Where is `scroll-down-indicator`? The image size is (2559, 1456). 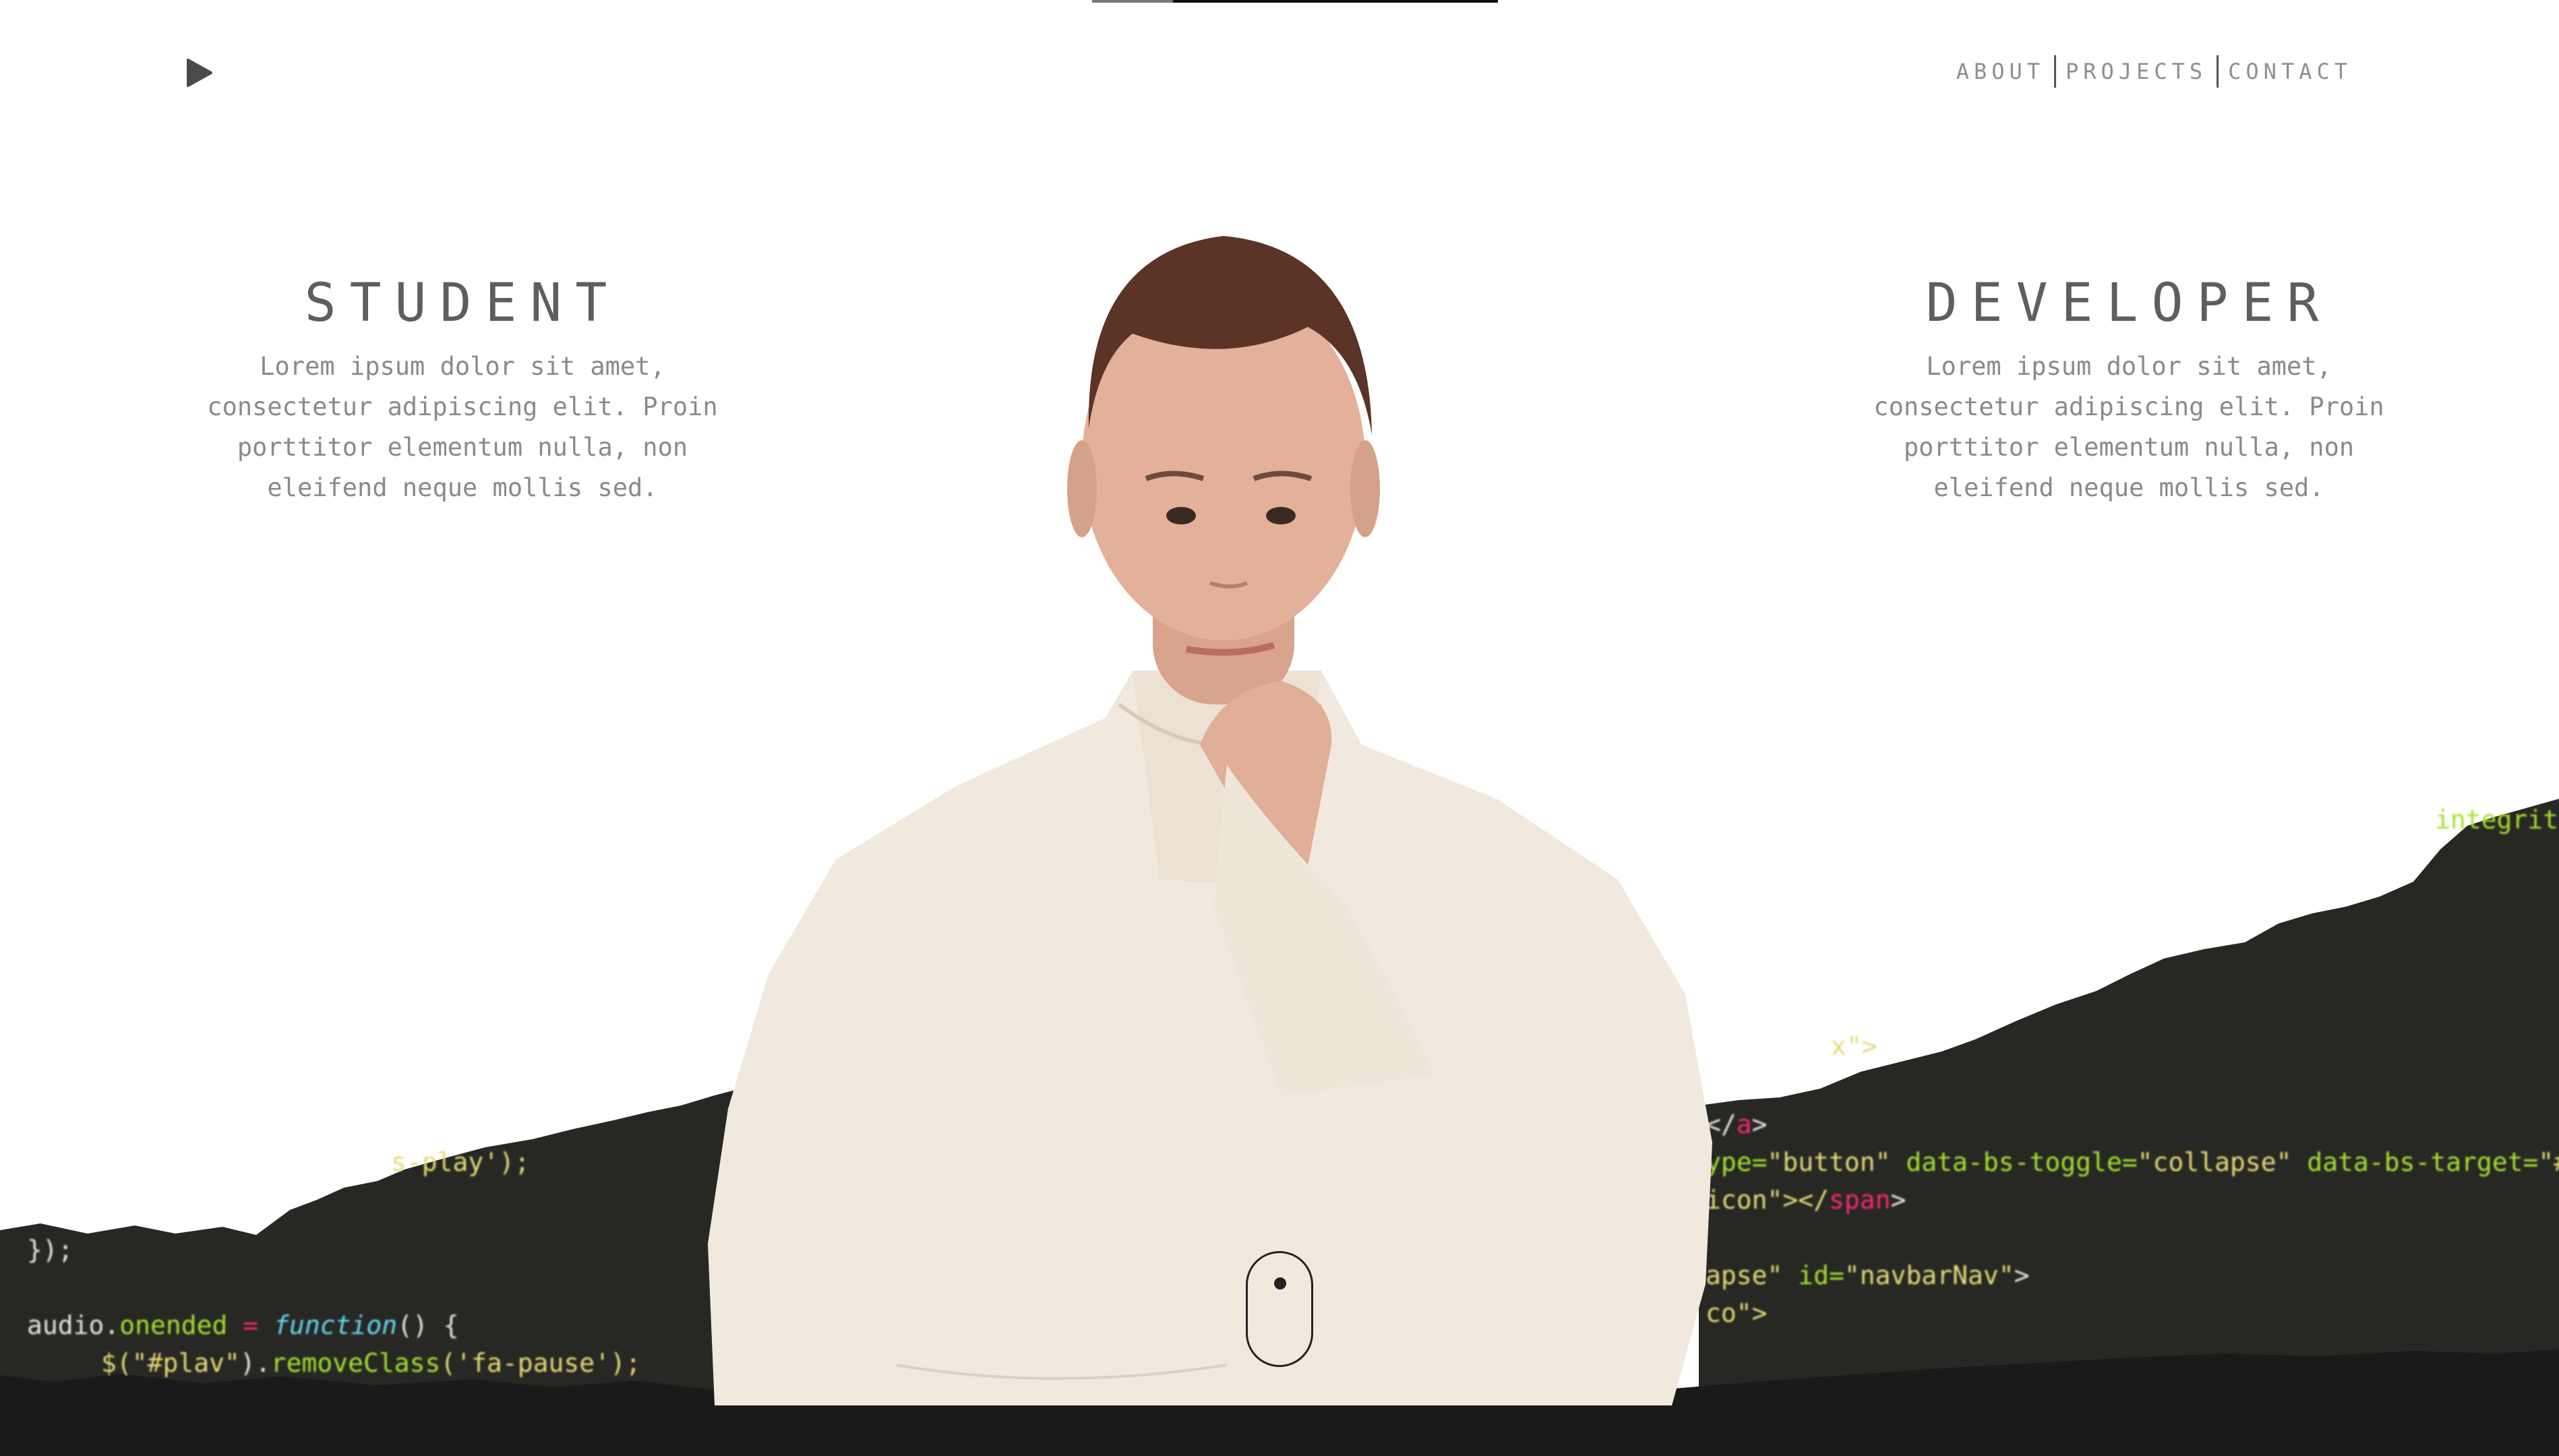 scroll-down-indicator is located at coordinates (1279, 1309).